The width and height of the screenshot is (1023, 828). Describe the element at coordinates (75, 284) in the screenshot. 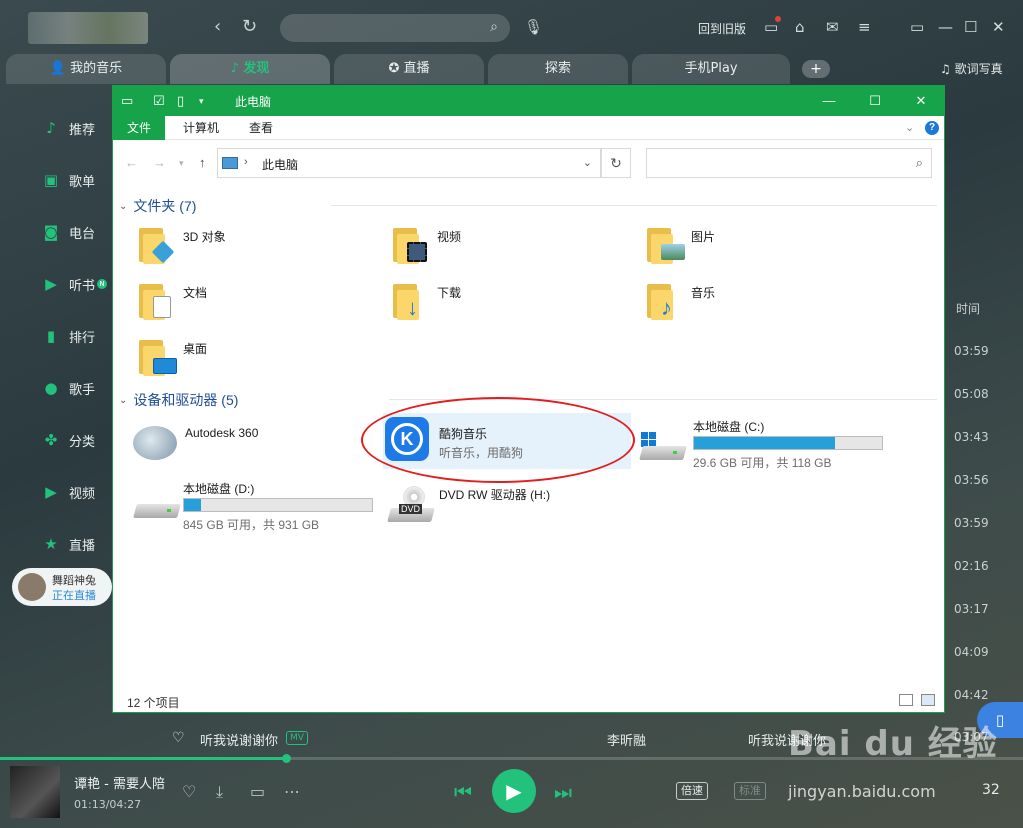

I see `sidebar-item-audiobook: ▶ 听书 N` at that location.